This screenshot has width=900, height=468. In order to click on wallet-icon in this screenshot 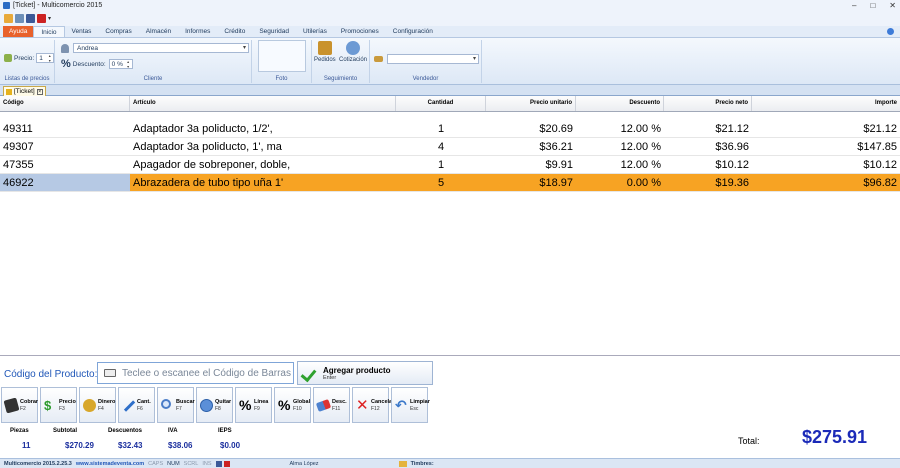, I will do `click(11, 405)`.